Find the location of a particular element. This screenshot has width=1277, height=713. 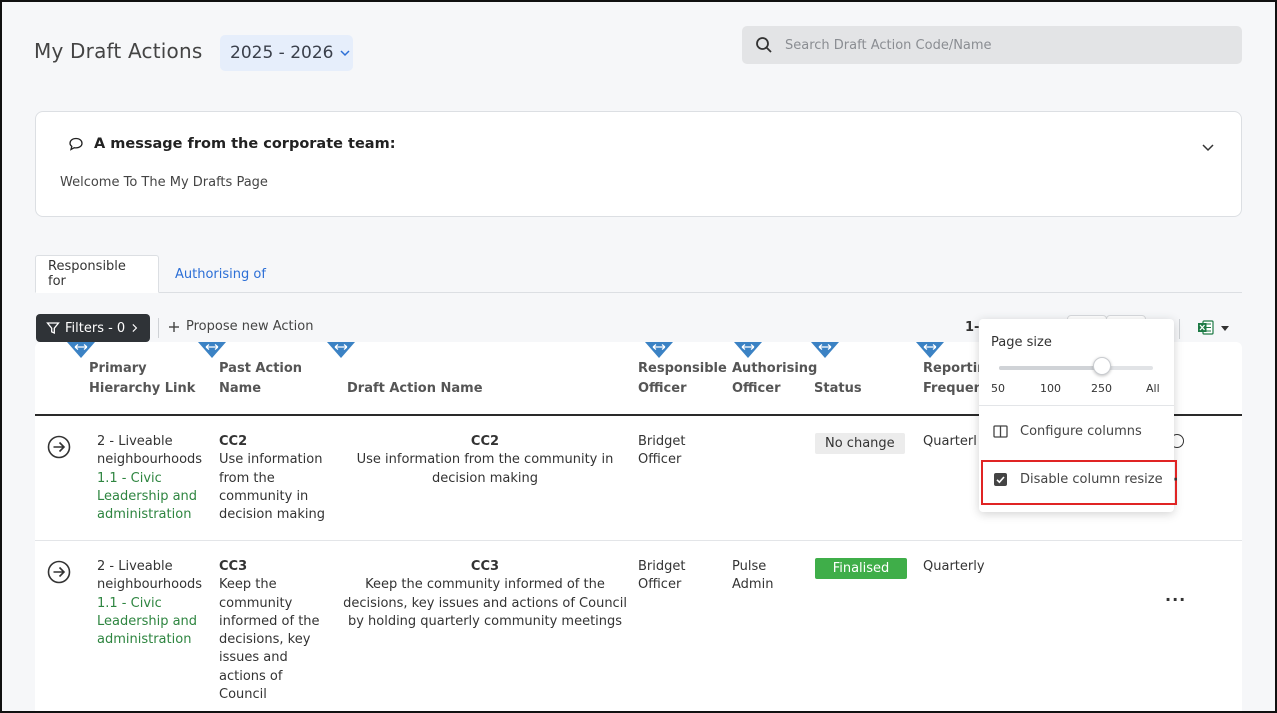

past-action-code: CC2 is located at coordinates (233, 441).